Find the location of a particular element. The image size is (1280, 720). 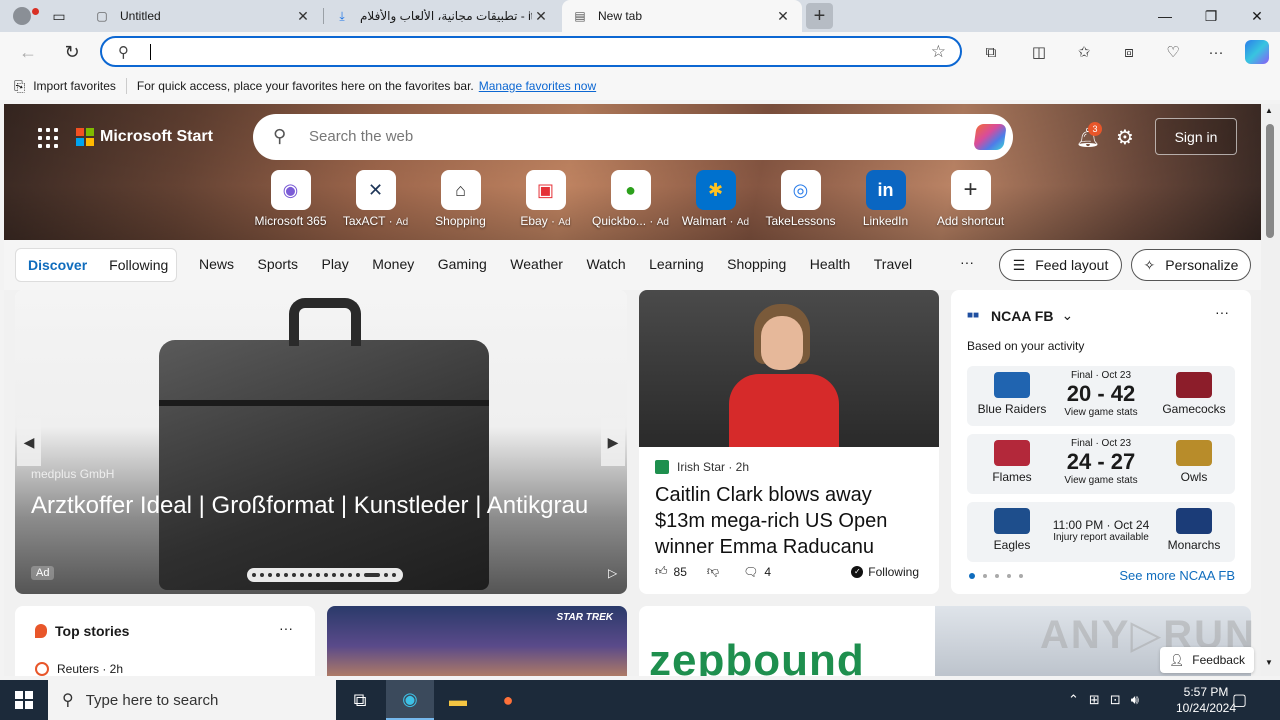

scroll-thumb is located at coordinates (1270, 181).